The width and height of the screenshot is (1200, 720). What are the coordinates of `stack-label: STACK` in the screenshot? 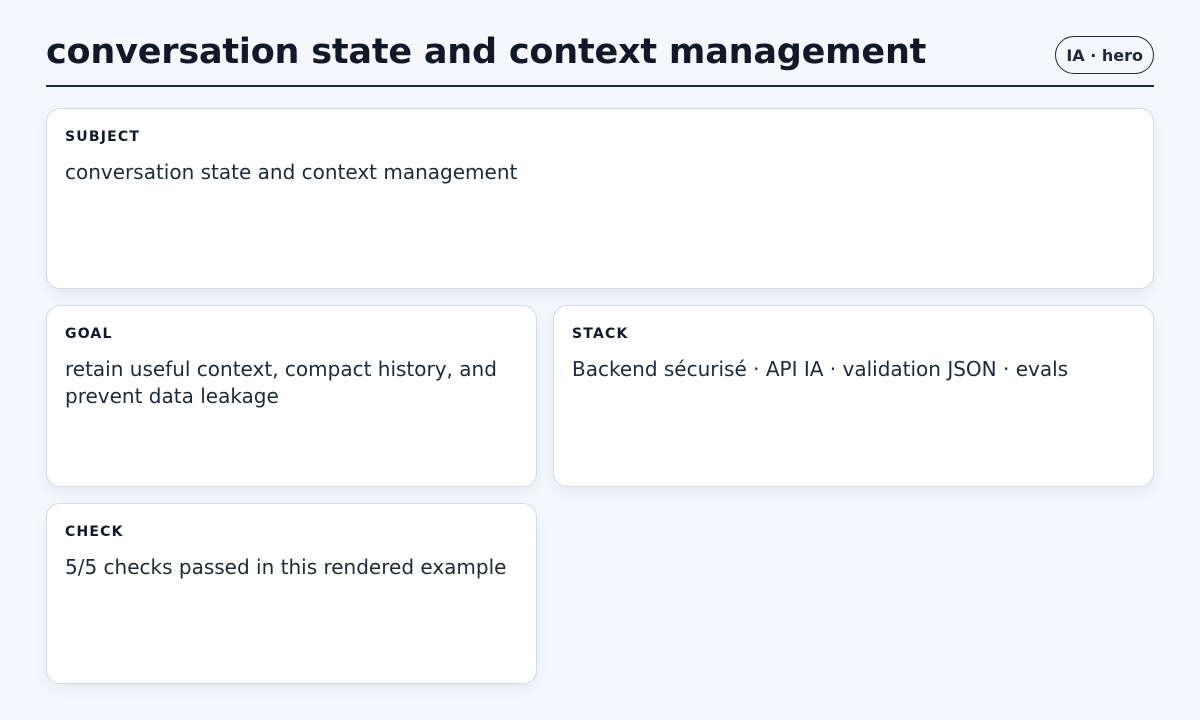 It's located at (600, 334).